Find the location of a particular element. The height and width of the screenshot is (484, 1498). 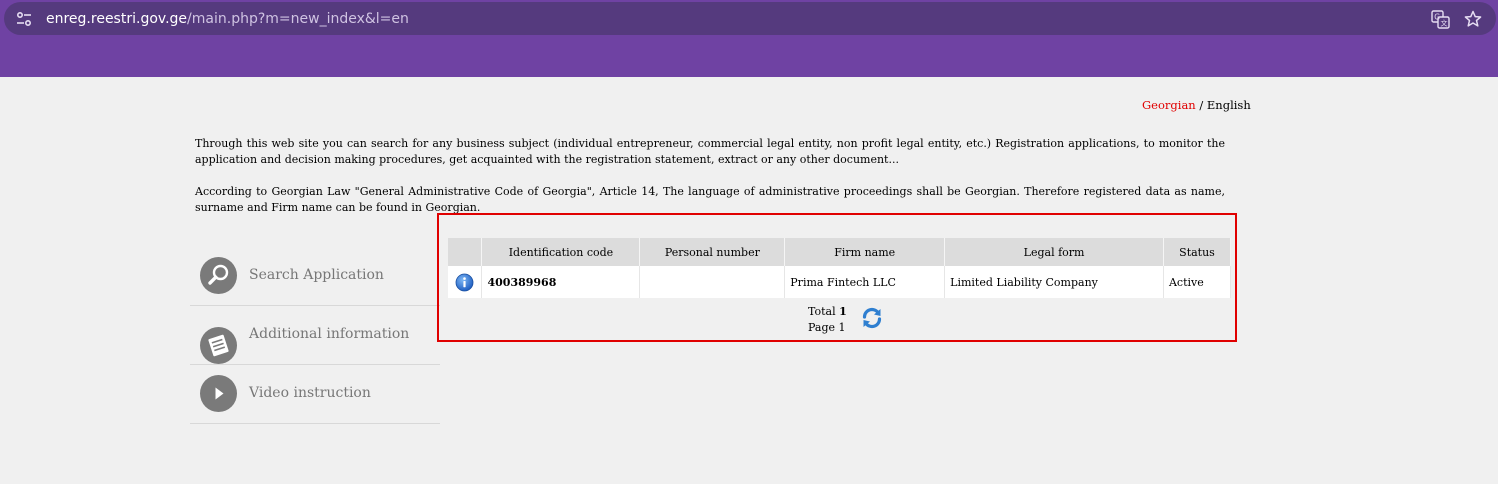

page-line: Page 1 is located at coordinates (827, 328).